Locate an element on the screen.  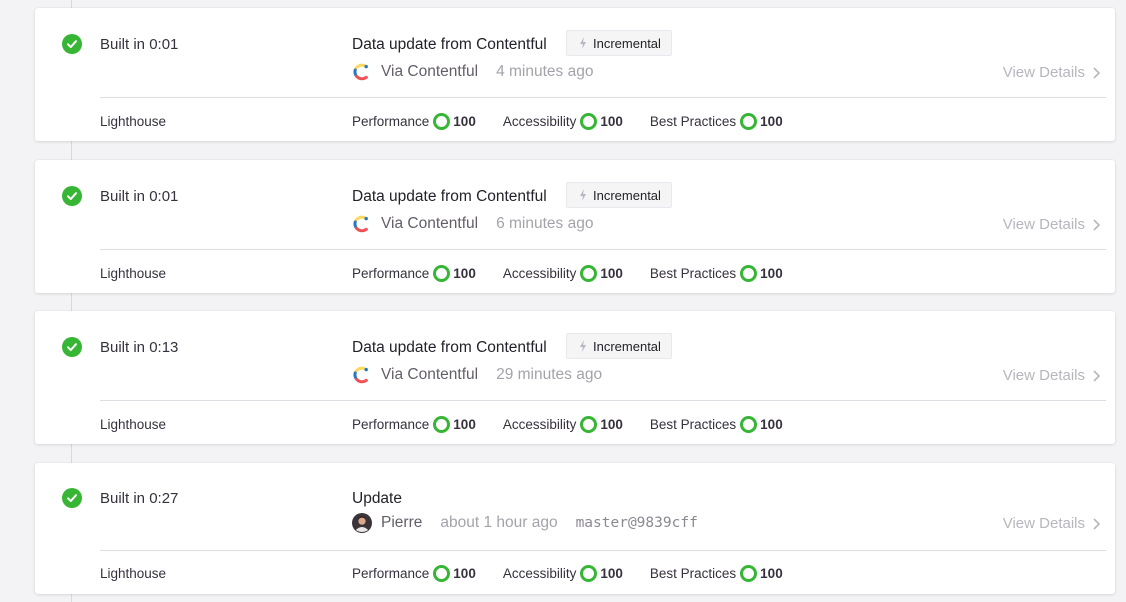
build-duration: Built in 0:27 is located at coordinates (139, 498).